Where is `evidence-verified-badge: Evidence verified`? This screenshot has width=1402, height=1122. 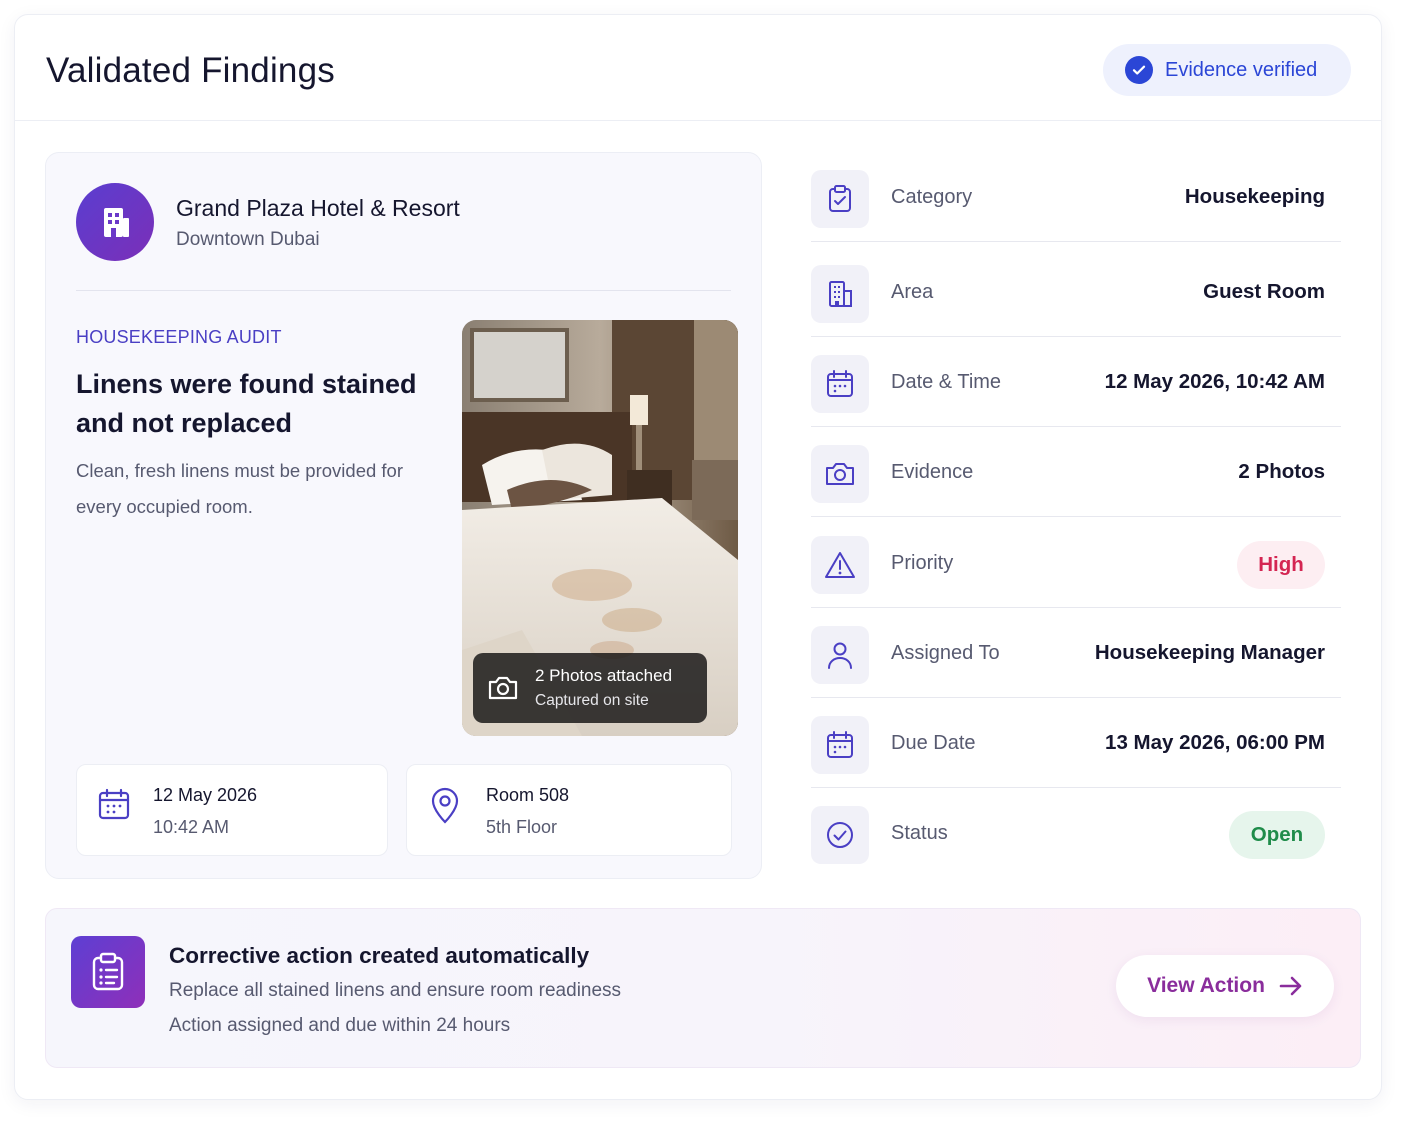 evidence-verified-badge: Evidence verified is located at coordinates (1227, 70).